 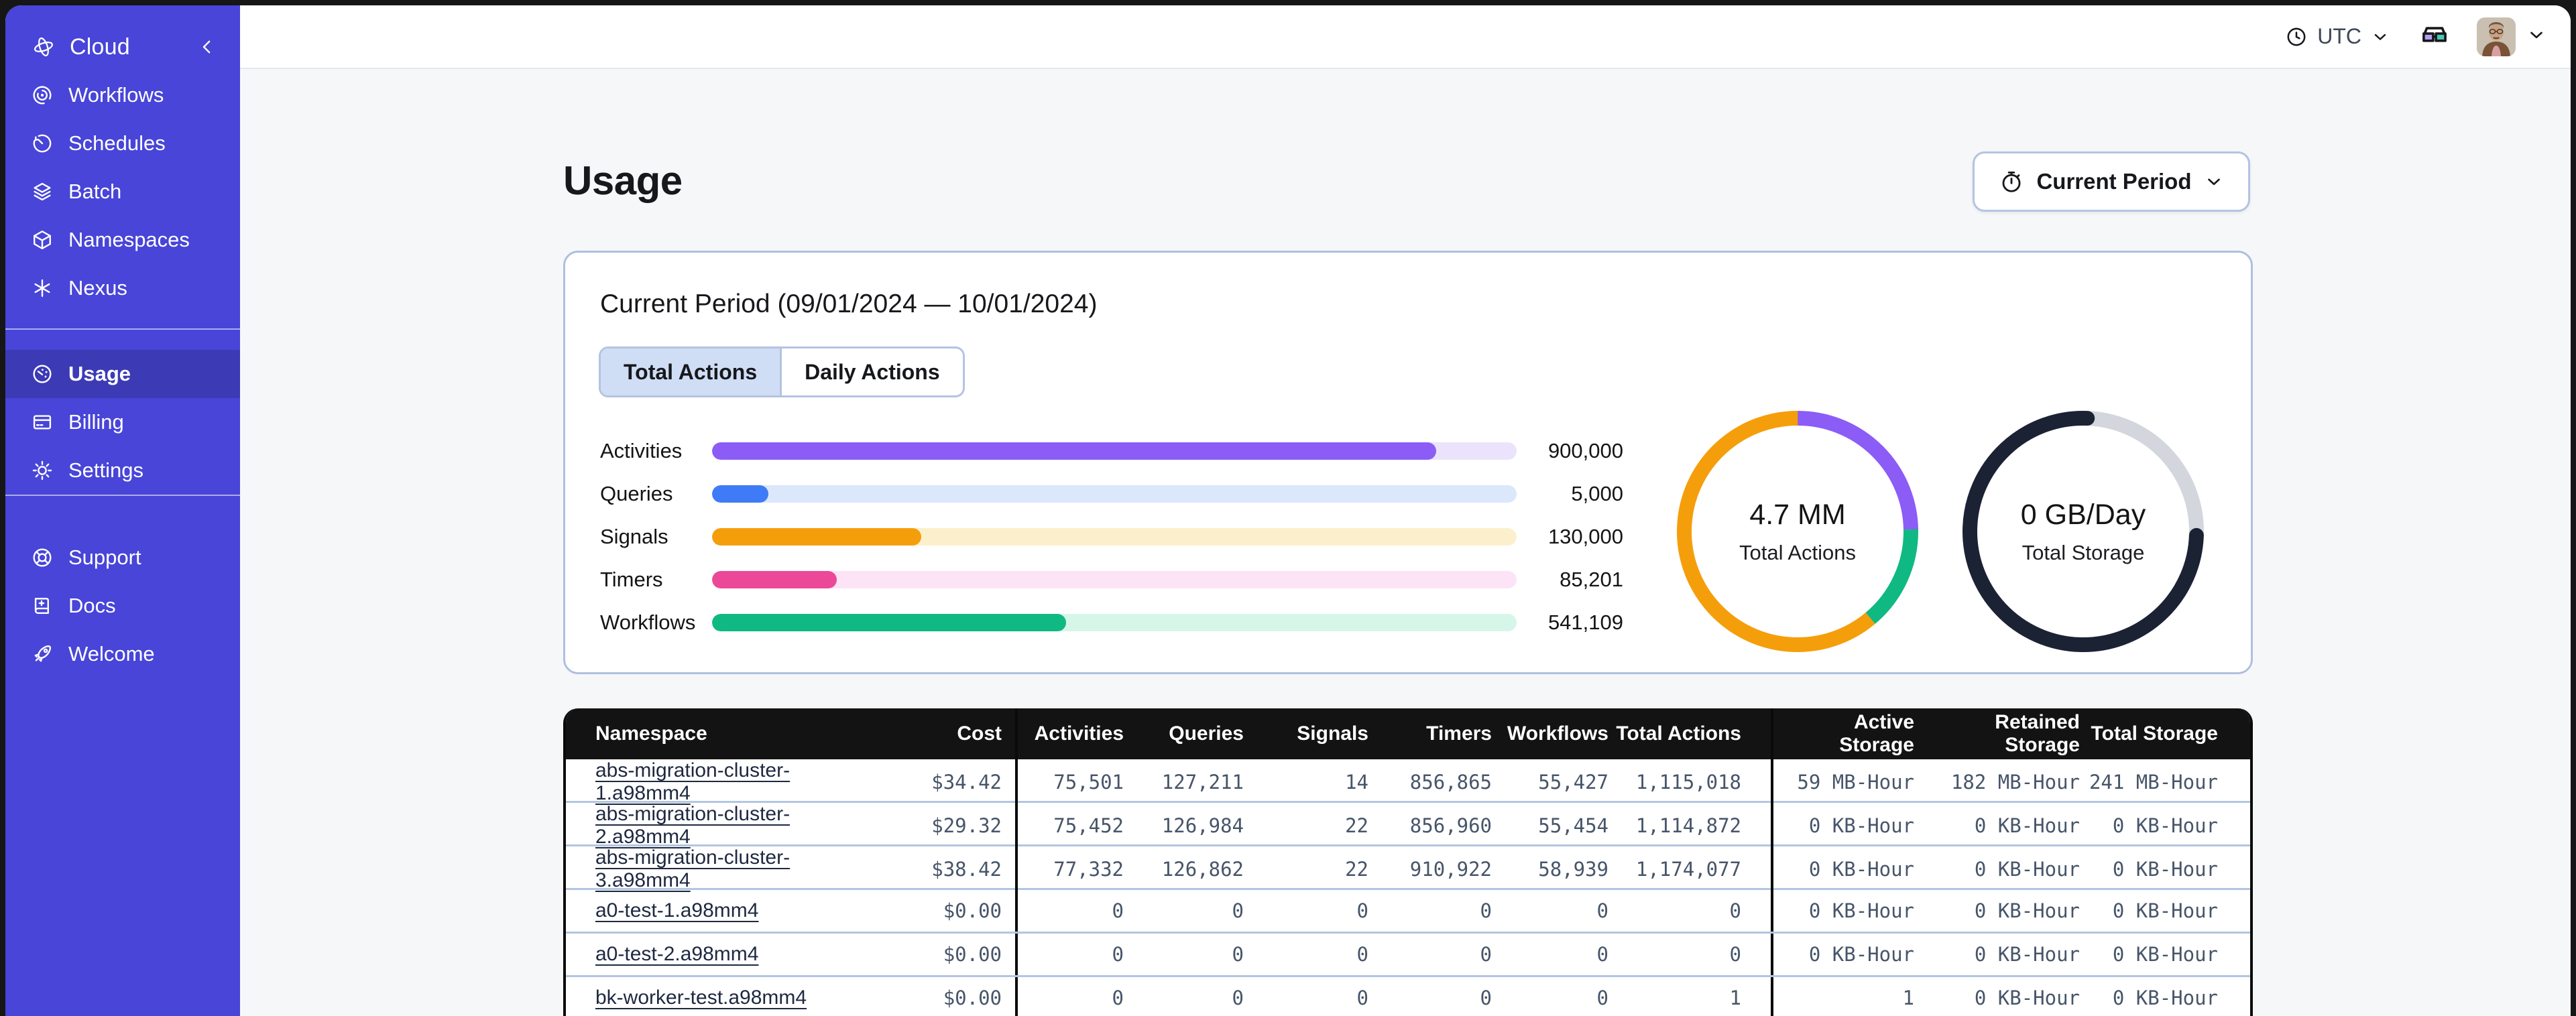 I want to click on bar-label: Timers, so click(x=631, y=579).